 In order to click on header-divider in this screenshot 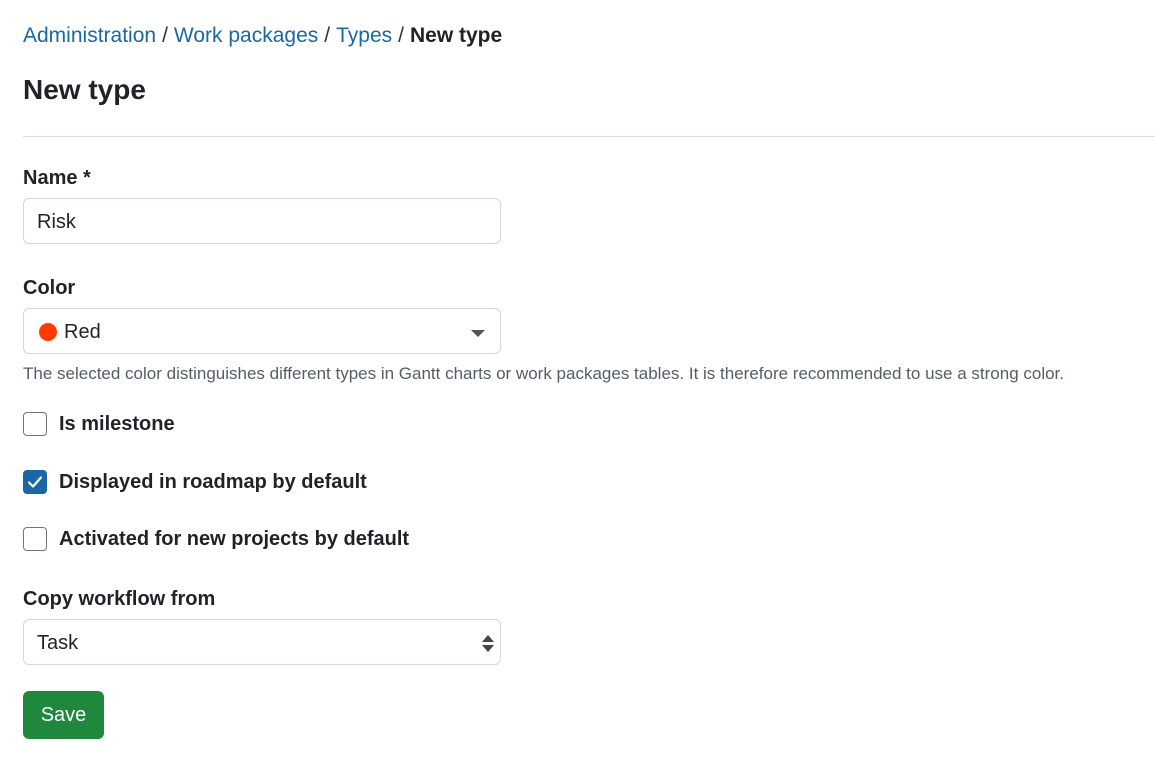, I will do `click(589, 136)`.